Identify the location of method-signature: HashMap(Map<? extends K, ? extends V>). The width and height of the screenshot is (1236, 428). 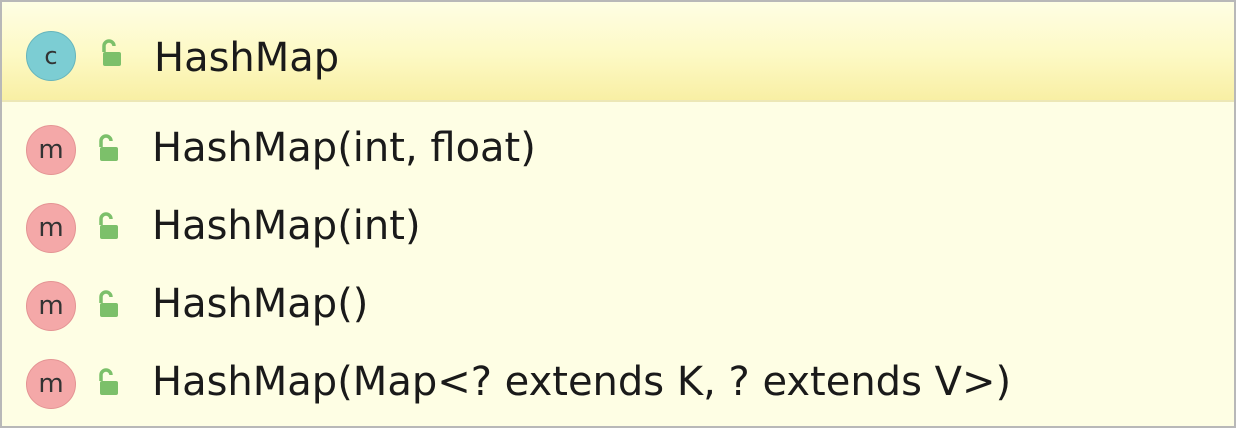
(582, 382).